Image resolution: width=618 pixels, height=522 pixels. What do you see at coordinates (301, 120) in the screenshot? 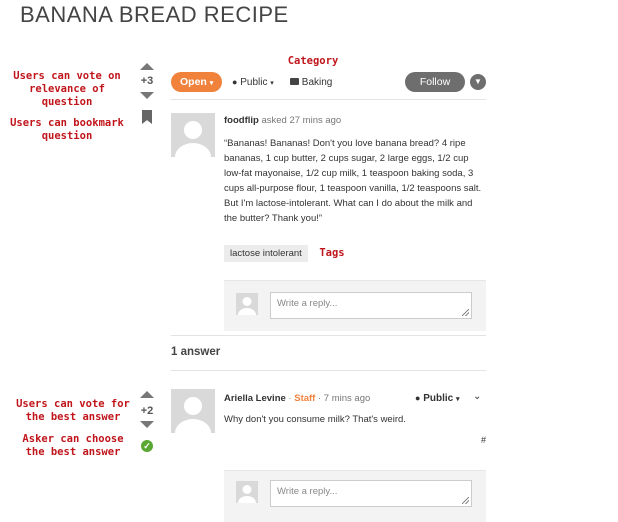
I see `question-asked-time: asked 27 mins ago` at bounding box center [301, 120].